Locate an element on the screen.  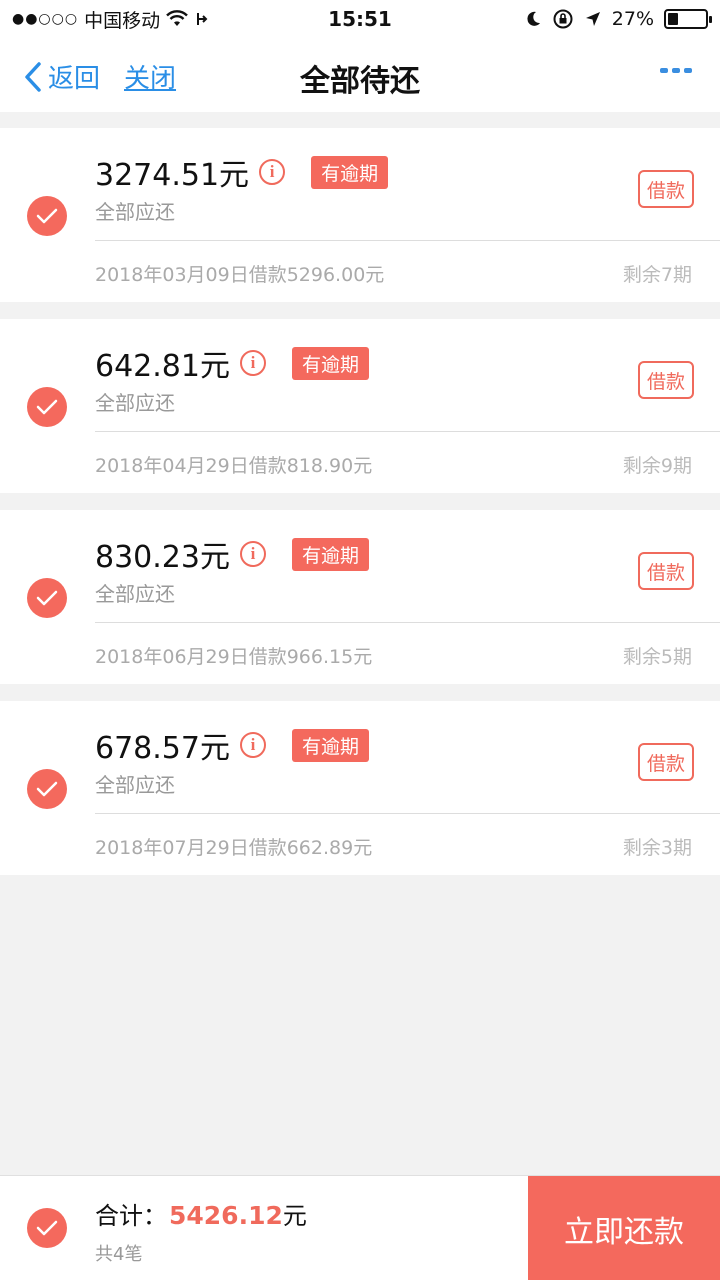
loan-info: 2018年06月29日借款966.15元 is located at coordinates (234, 657).